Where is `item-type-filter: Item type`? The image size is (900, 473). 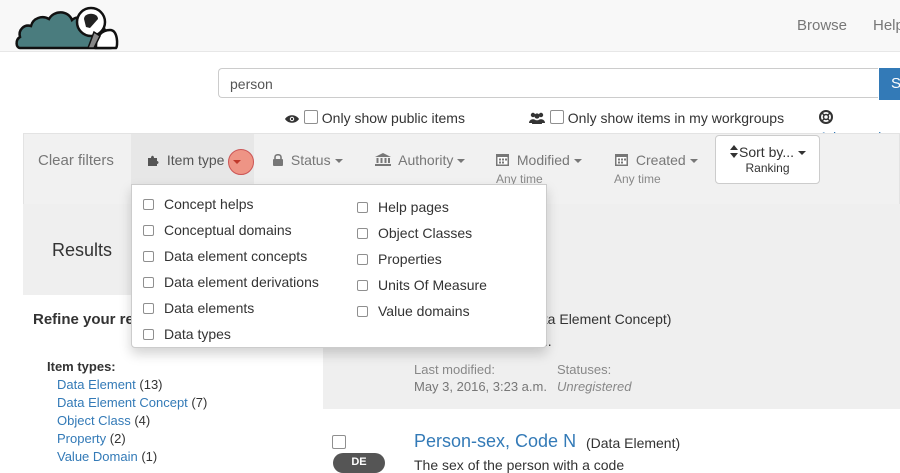 item-type-filter: Item type is located at coordinates (185, 160).